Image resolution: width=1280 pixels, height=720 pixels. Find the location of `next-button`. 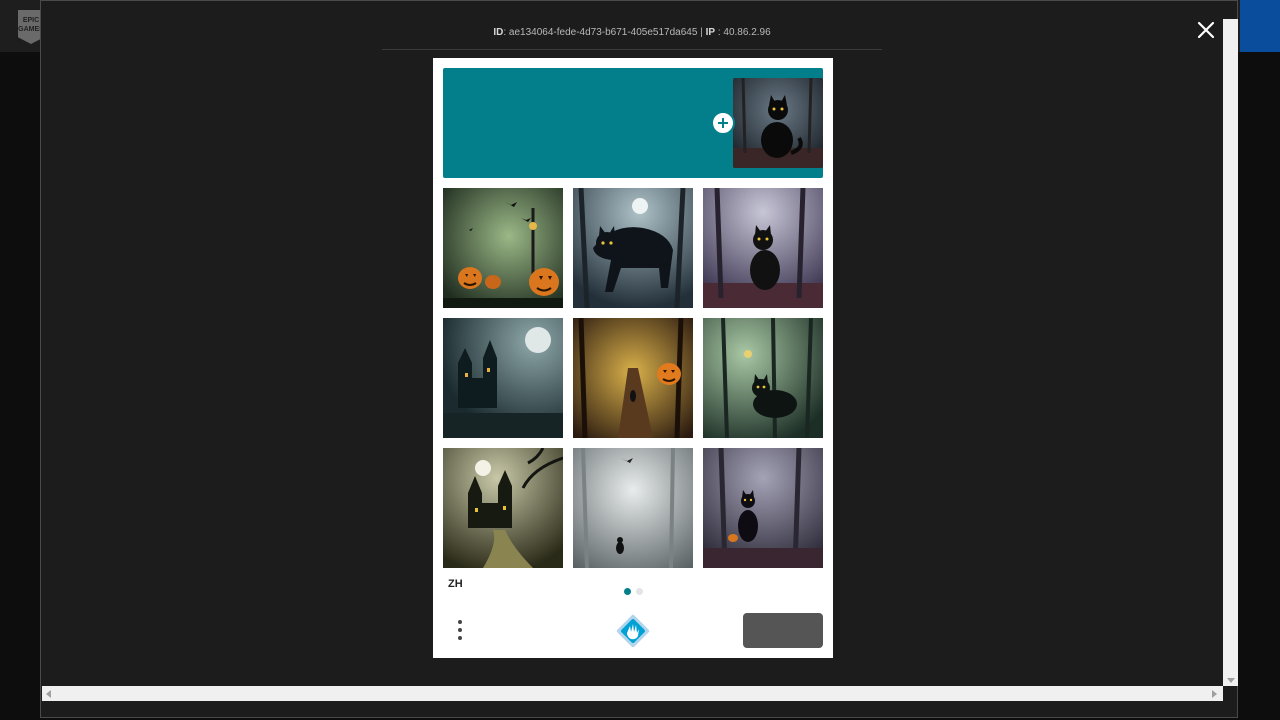

next-button is located at coordinates (783, 630).